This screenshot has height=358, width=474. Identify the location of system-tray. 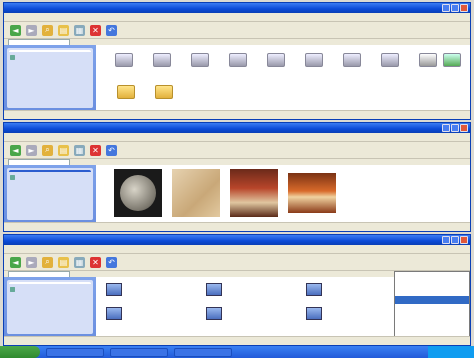
(451, 352).